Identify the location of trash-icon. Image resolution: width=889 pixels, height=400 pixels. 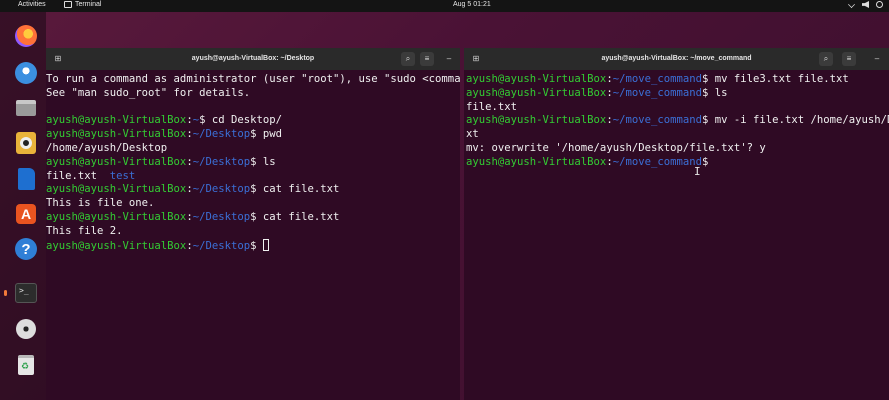
(26, 365).